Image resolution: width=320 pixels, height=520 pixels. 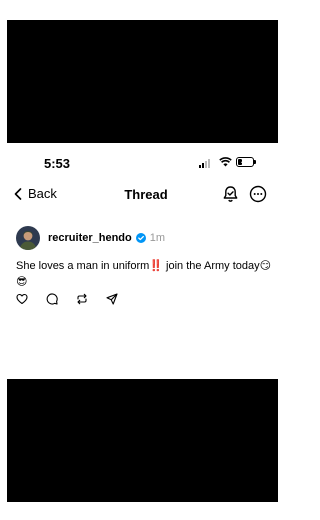 What do you see at coordinates (211, 266) in the screenshot?
I see `post-text-part2: join the Army today` at bounding box center [211, 266].